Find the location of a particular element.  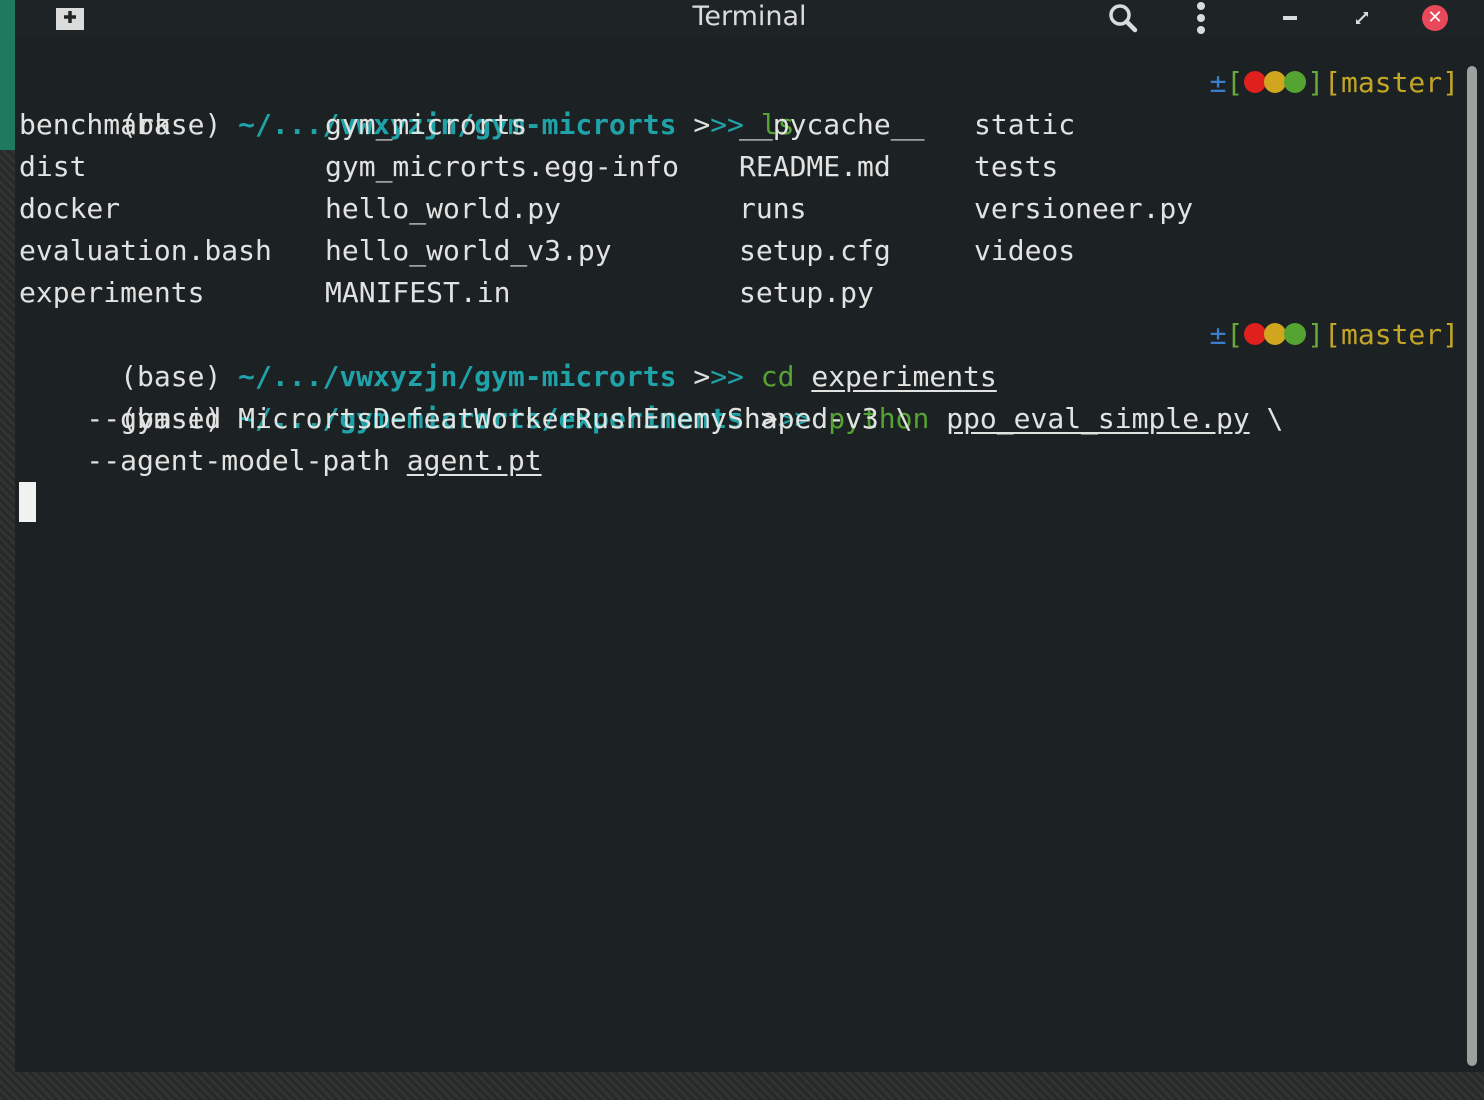

ls-entry: gym_microrts is located at coordinates (426, 124).